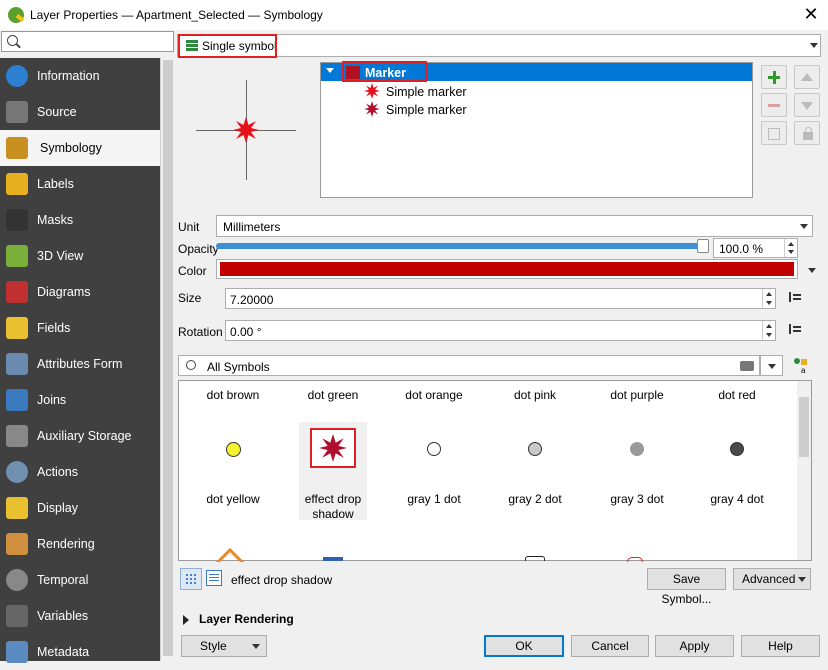 This screenshot has height=670, width=828. I want to click on sidebar-scrollbar, so click(167, 359).